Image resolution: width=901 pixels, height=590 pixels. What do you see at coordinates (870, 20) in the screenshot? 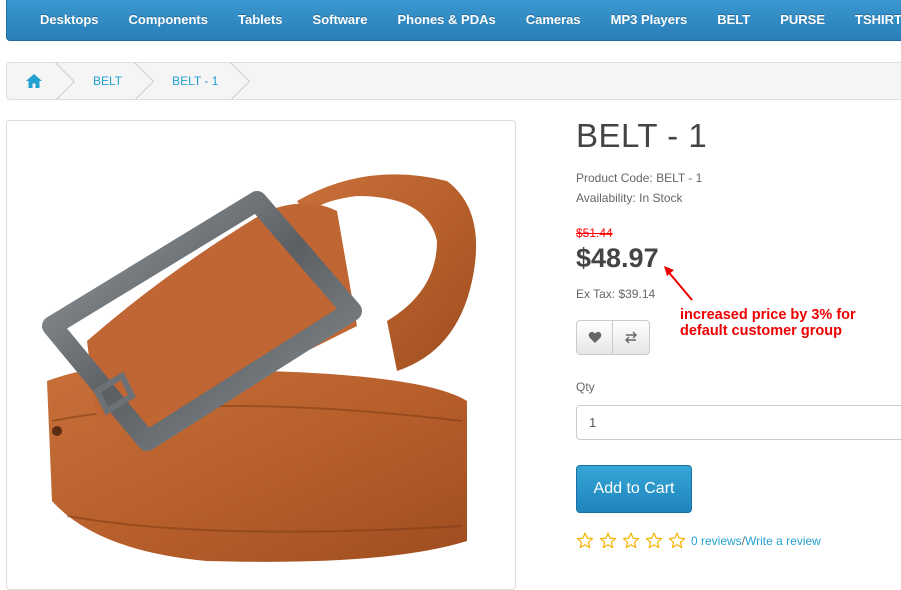
I see `menu-item-tshirt: TSHIRT` at bounding box center [870, 20].